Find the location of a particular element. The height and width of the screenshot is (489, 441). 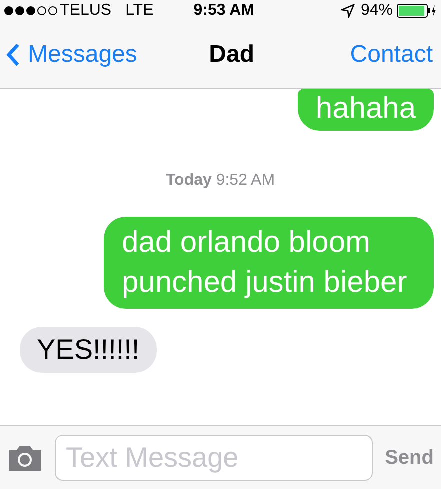

sent-message: dad orlando bloom punched justin bieber is located at coordinates (269, 263).